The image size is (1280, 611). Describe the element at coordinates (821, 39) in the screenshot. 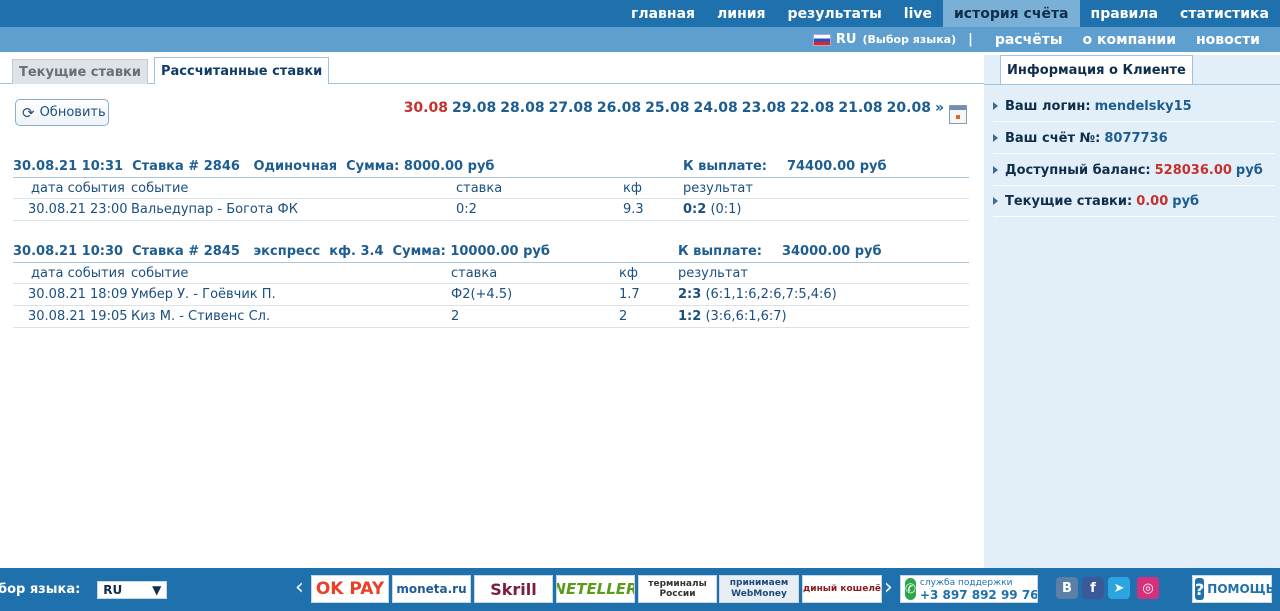

I see `russia-flag-icon` at that location.